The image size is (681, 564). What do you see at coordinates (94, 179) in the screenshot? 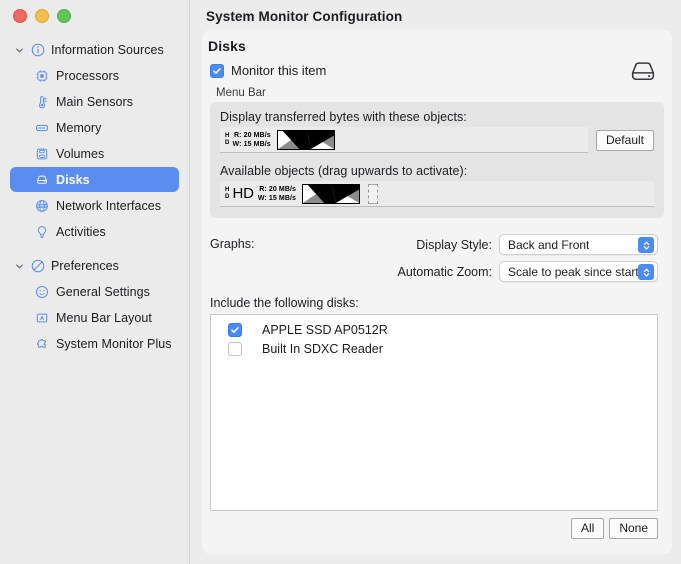
I see `sidebar-item-disks: Disks` at bounding box center [94, 179].